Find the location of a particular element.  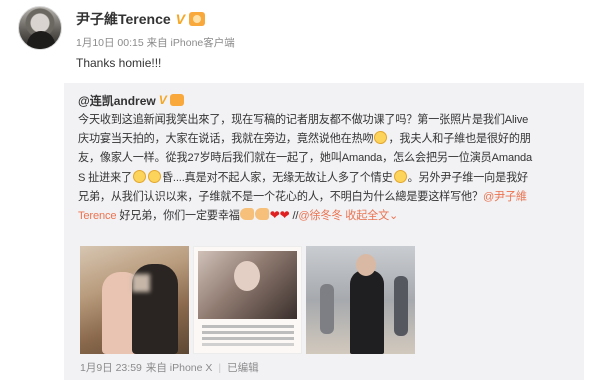

repost-meta: 1月9日 23:59 来自 iPhone X | 已编辑 is located at coordinates (169, 367).